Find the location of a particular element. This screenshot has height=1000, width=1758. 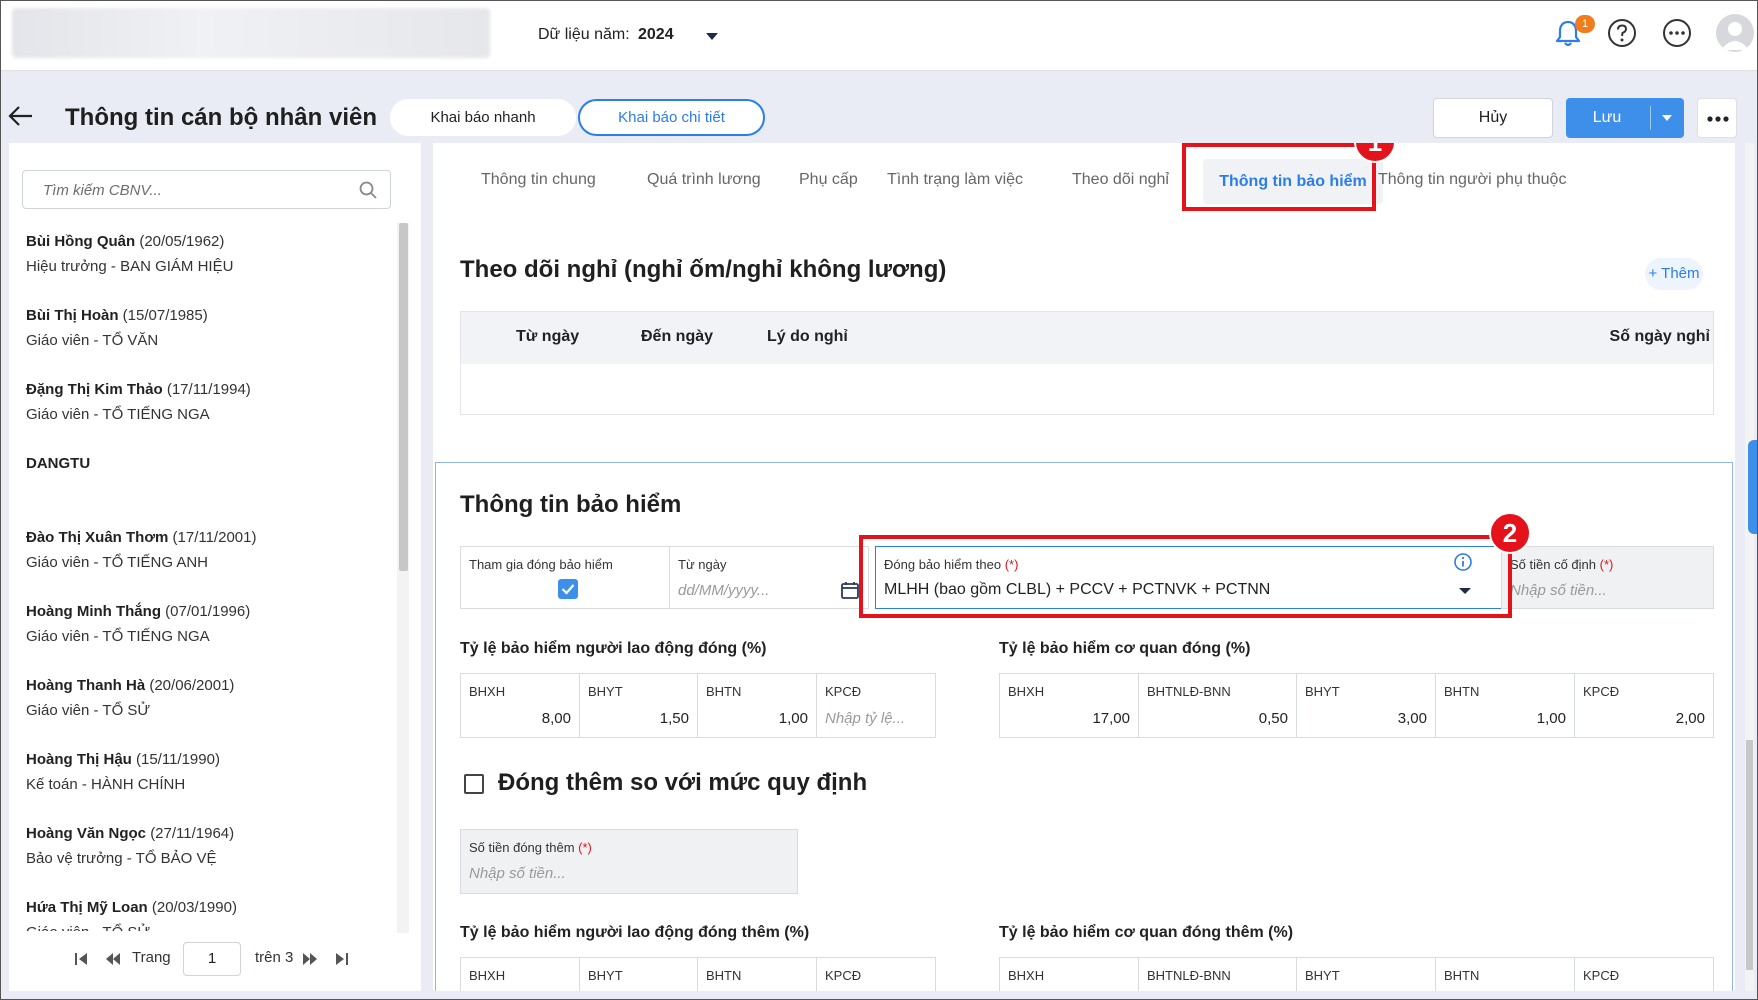

employee-extra-kpcd: KPCĐ is located at coordinates (876, 974).